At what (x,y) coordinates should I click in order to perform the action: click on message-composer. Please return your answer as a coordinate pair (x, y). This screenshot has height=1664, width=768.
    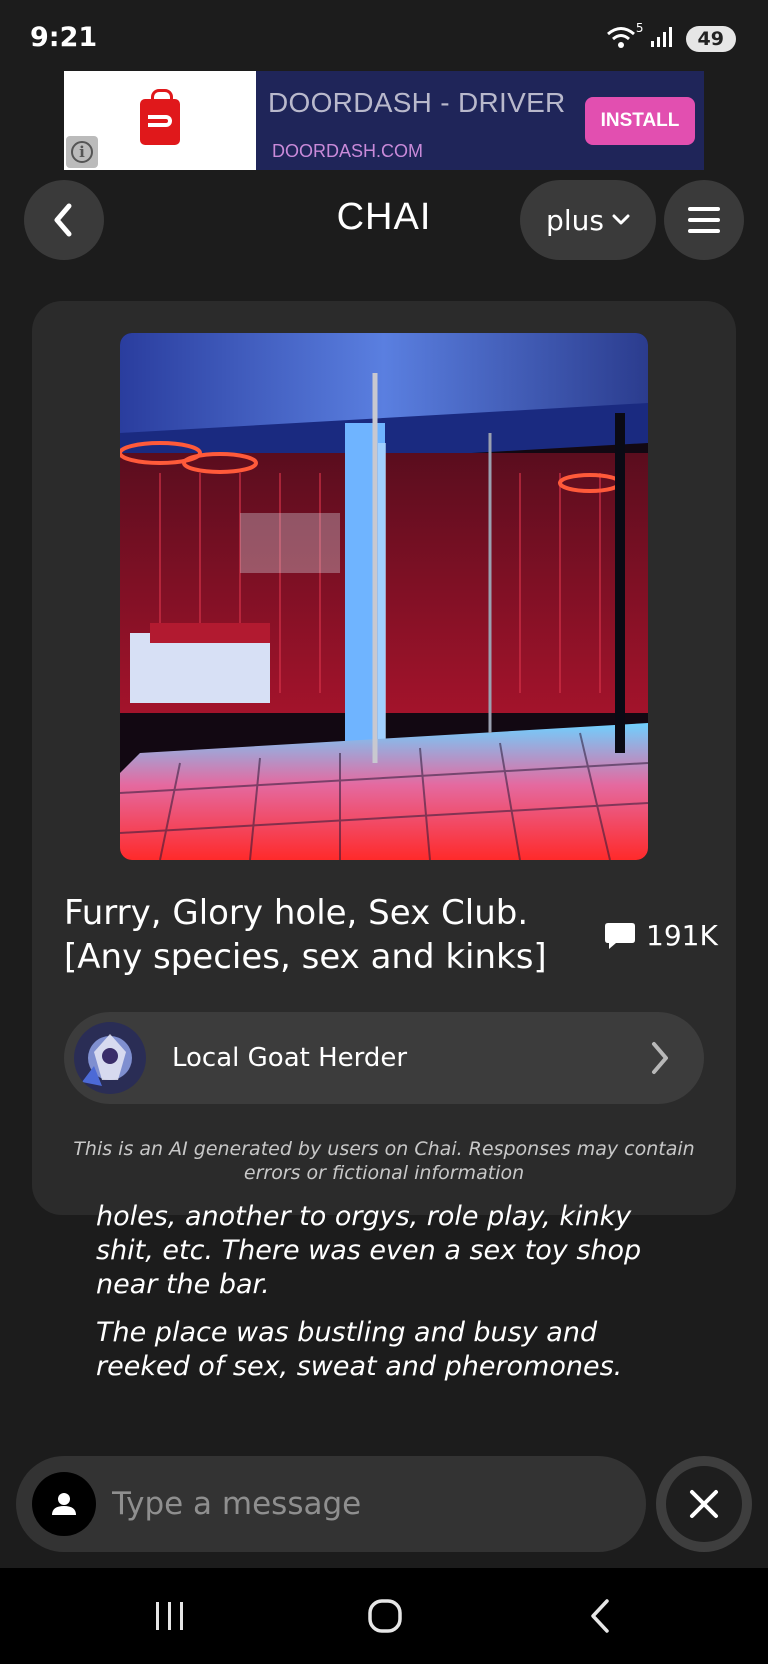
    Looking at the image, I should click on (331, 1504).